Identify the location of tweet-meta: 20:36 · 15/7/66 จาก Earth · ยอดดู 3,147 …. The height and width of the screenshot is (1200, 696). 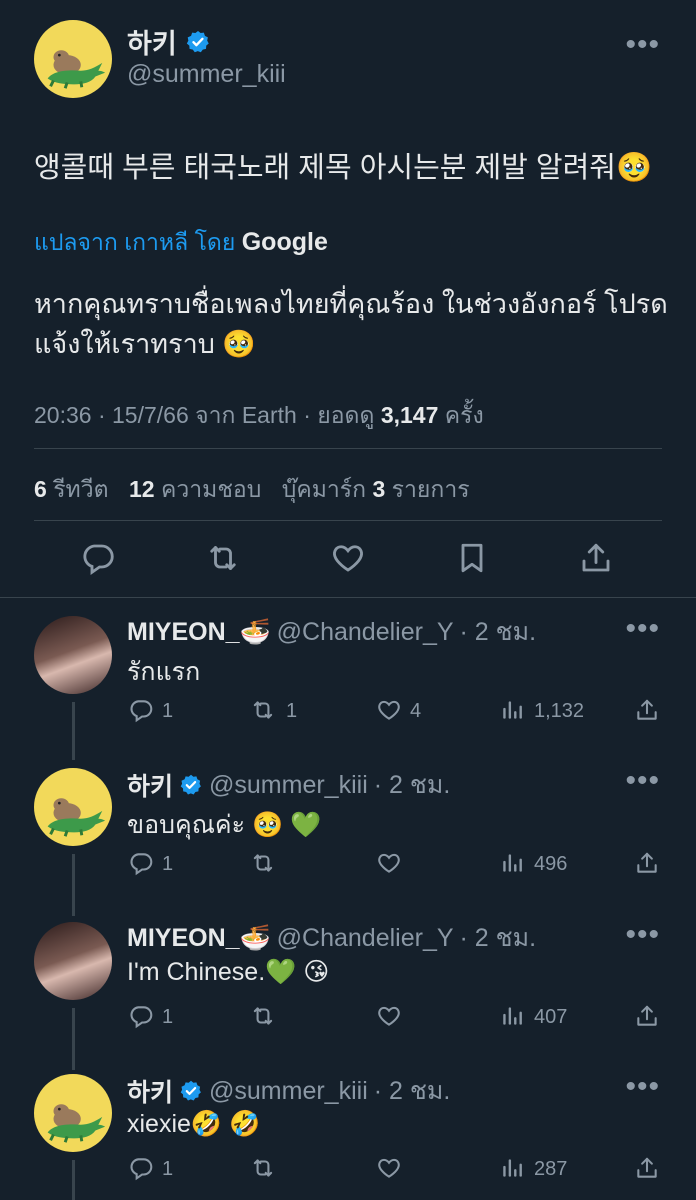
(259, 416).